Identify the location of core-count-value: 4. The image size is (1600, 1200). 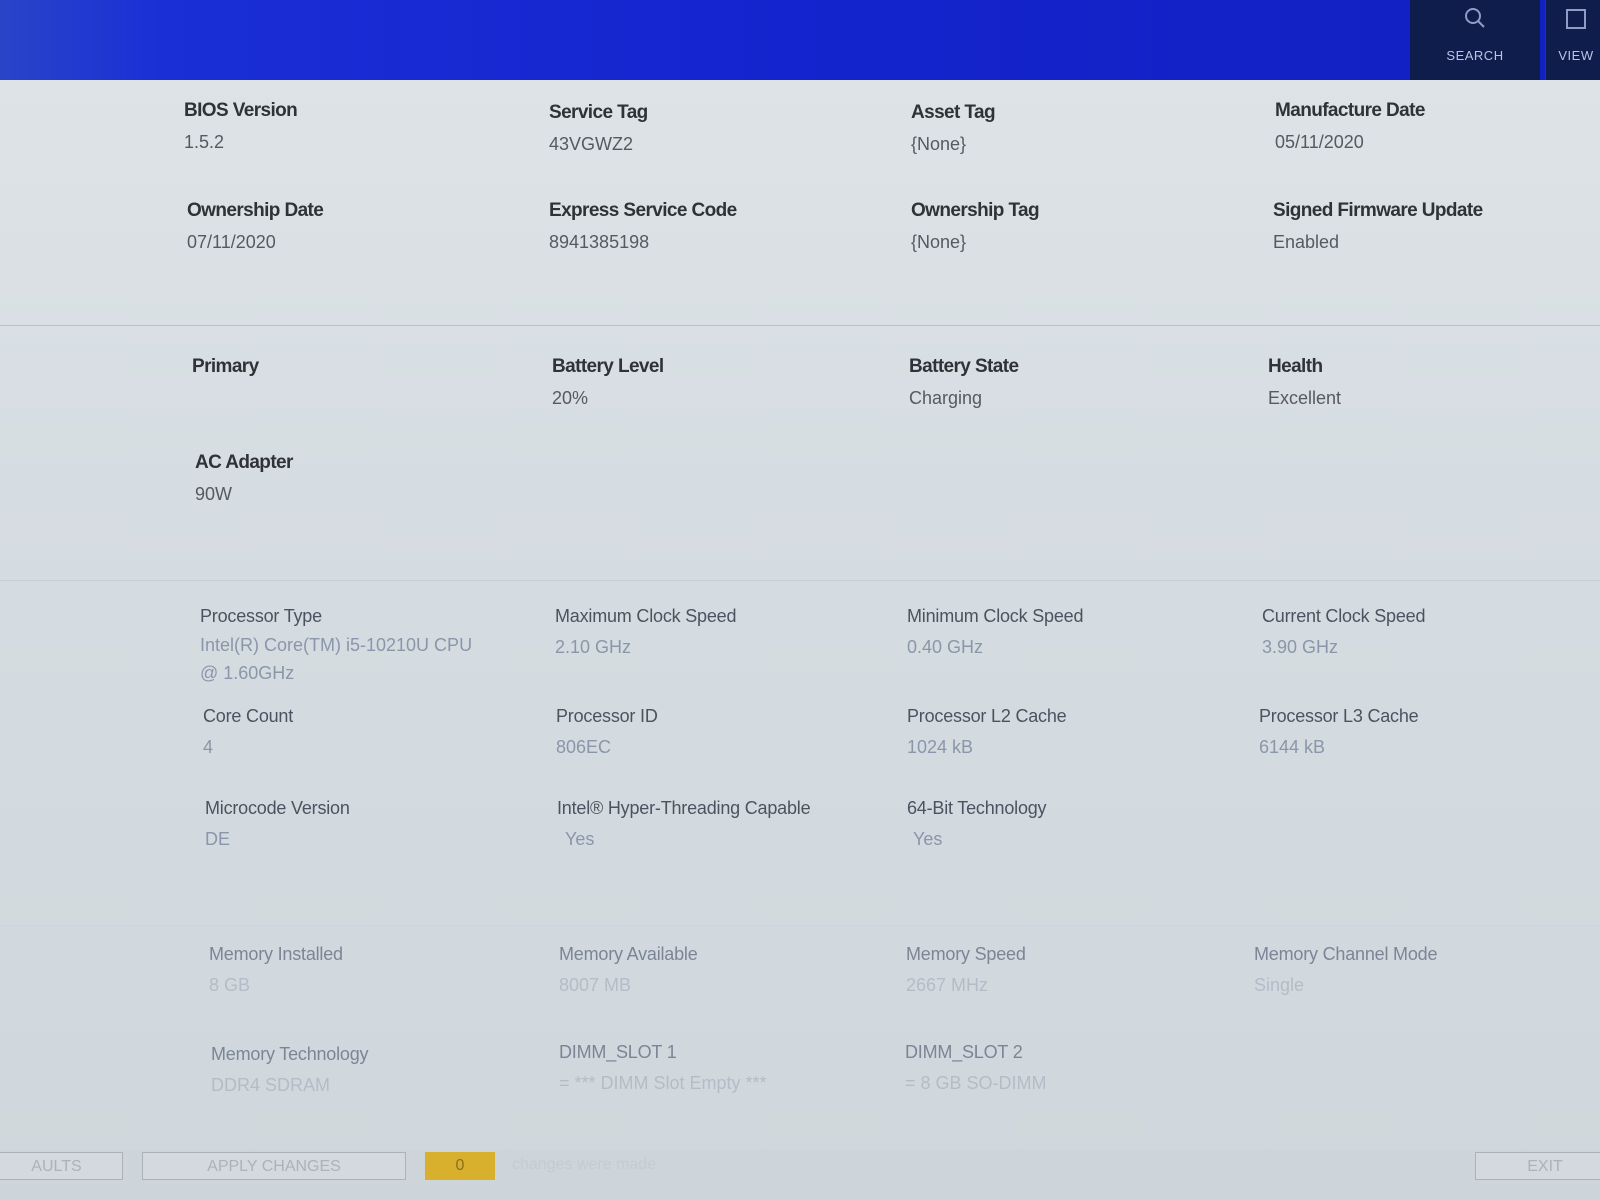
(208, 747).